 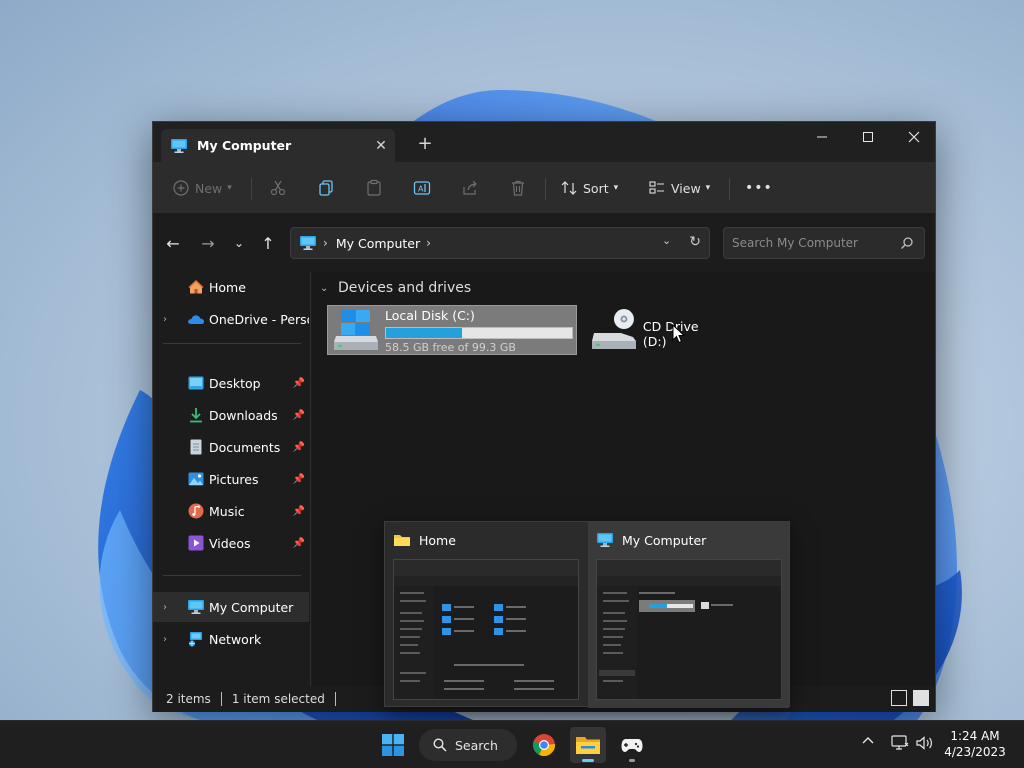 What do you see at coordinates (656, 330) in the screenshot?
I see `drive-cd-d: CD Drive (D:)` at bounding box center [656, 330].